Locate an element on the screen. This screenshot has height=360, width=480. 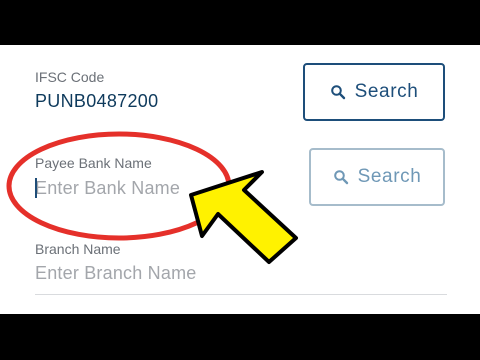
branch-name-underline is located at coordinates (241, 294).